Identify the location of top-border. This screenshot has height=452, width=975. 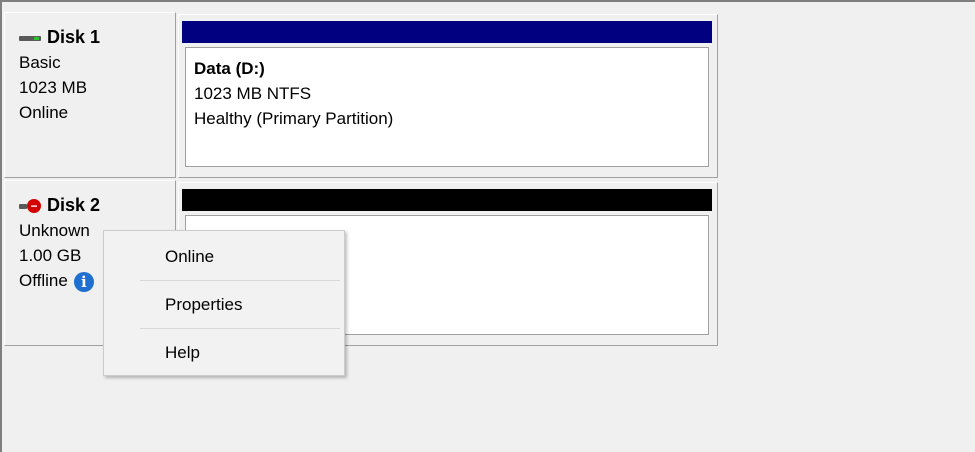
(487, 1).